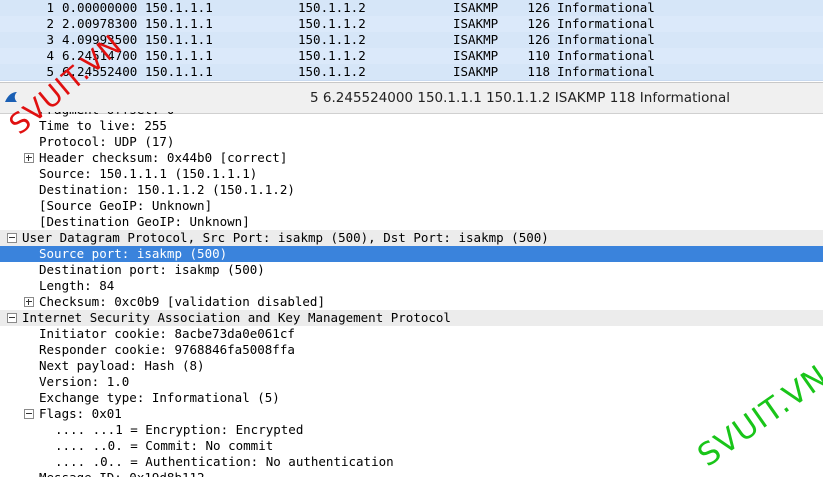  I want to click on tree-item-label: Protocol: UDP (17), so click(107, 141).